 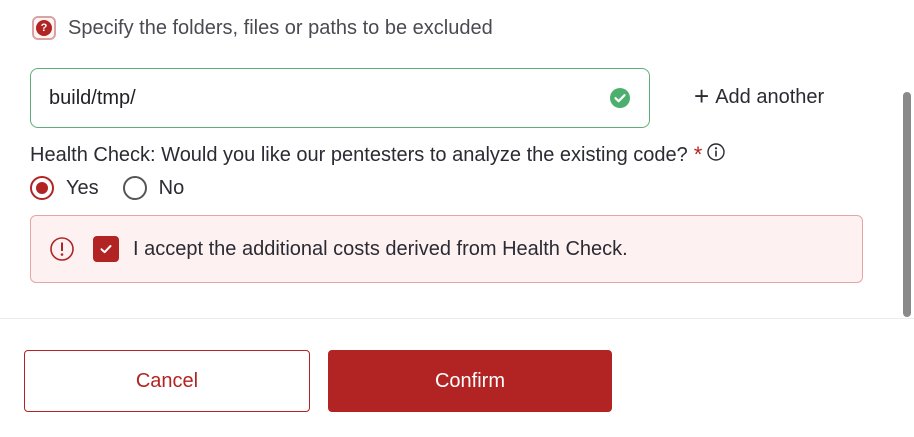 What do you see at coordinates (82, 187) in the screenshot?
I see `radio-yes-label: Yes` at bounding box center [82, 187].